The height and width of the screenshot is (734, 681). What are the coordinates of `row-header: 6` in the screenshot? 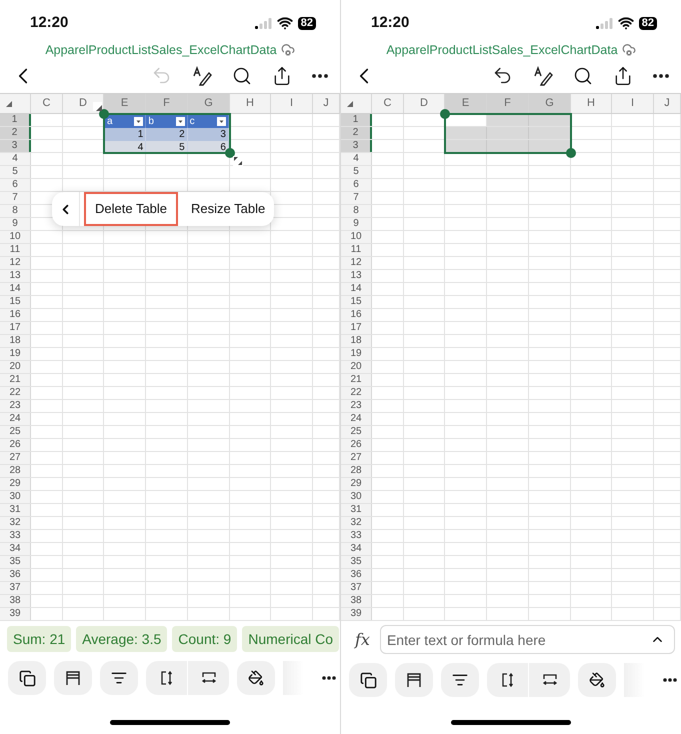 It's located at (356, 185).